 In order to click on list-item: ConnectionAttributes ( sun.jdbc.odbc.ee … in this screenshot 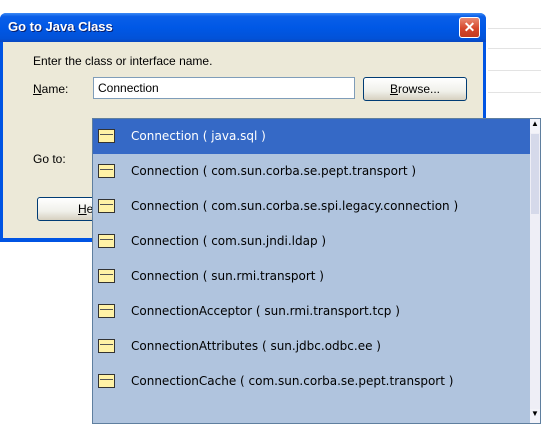, I will do `click(312, 346)`.